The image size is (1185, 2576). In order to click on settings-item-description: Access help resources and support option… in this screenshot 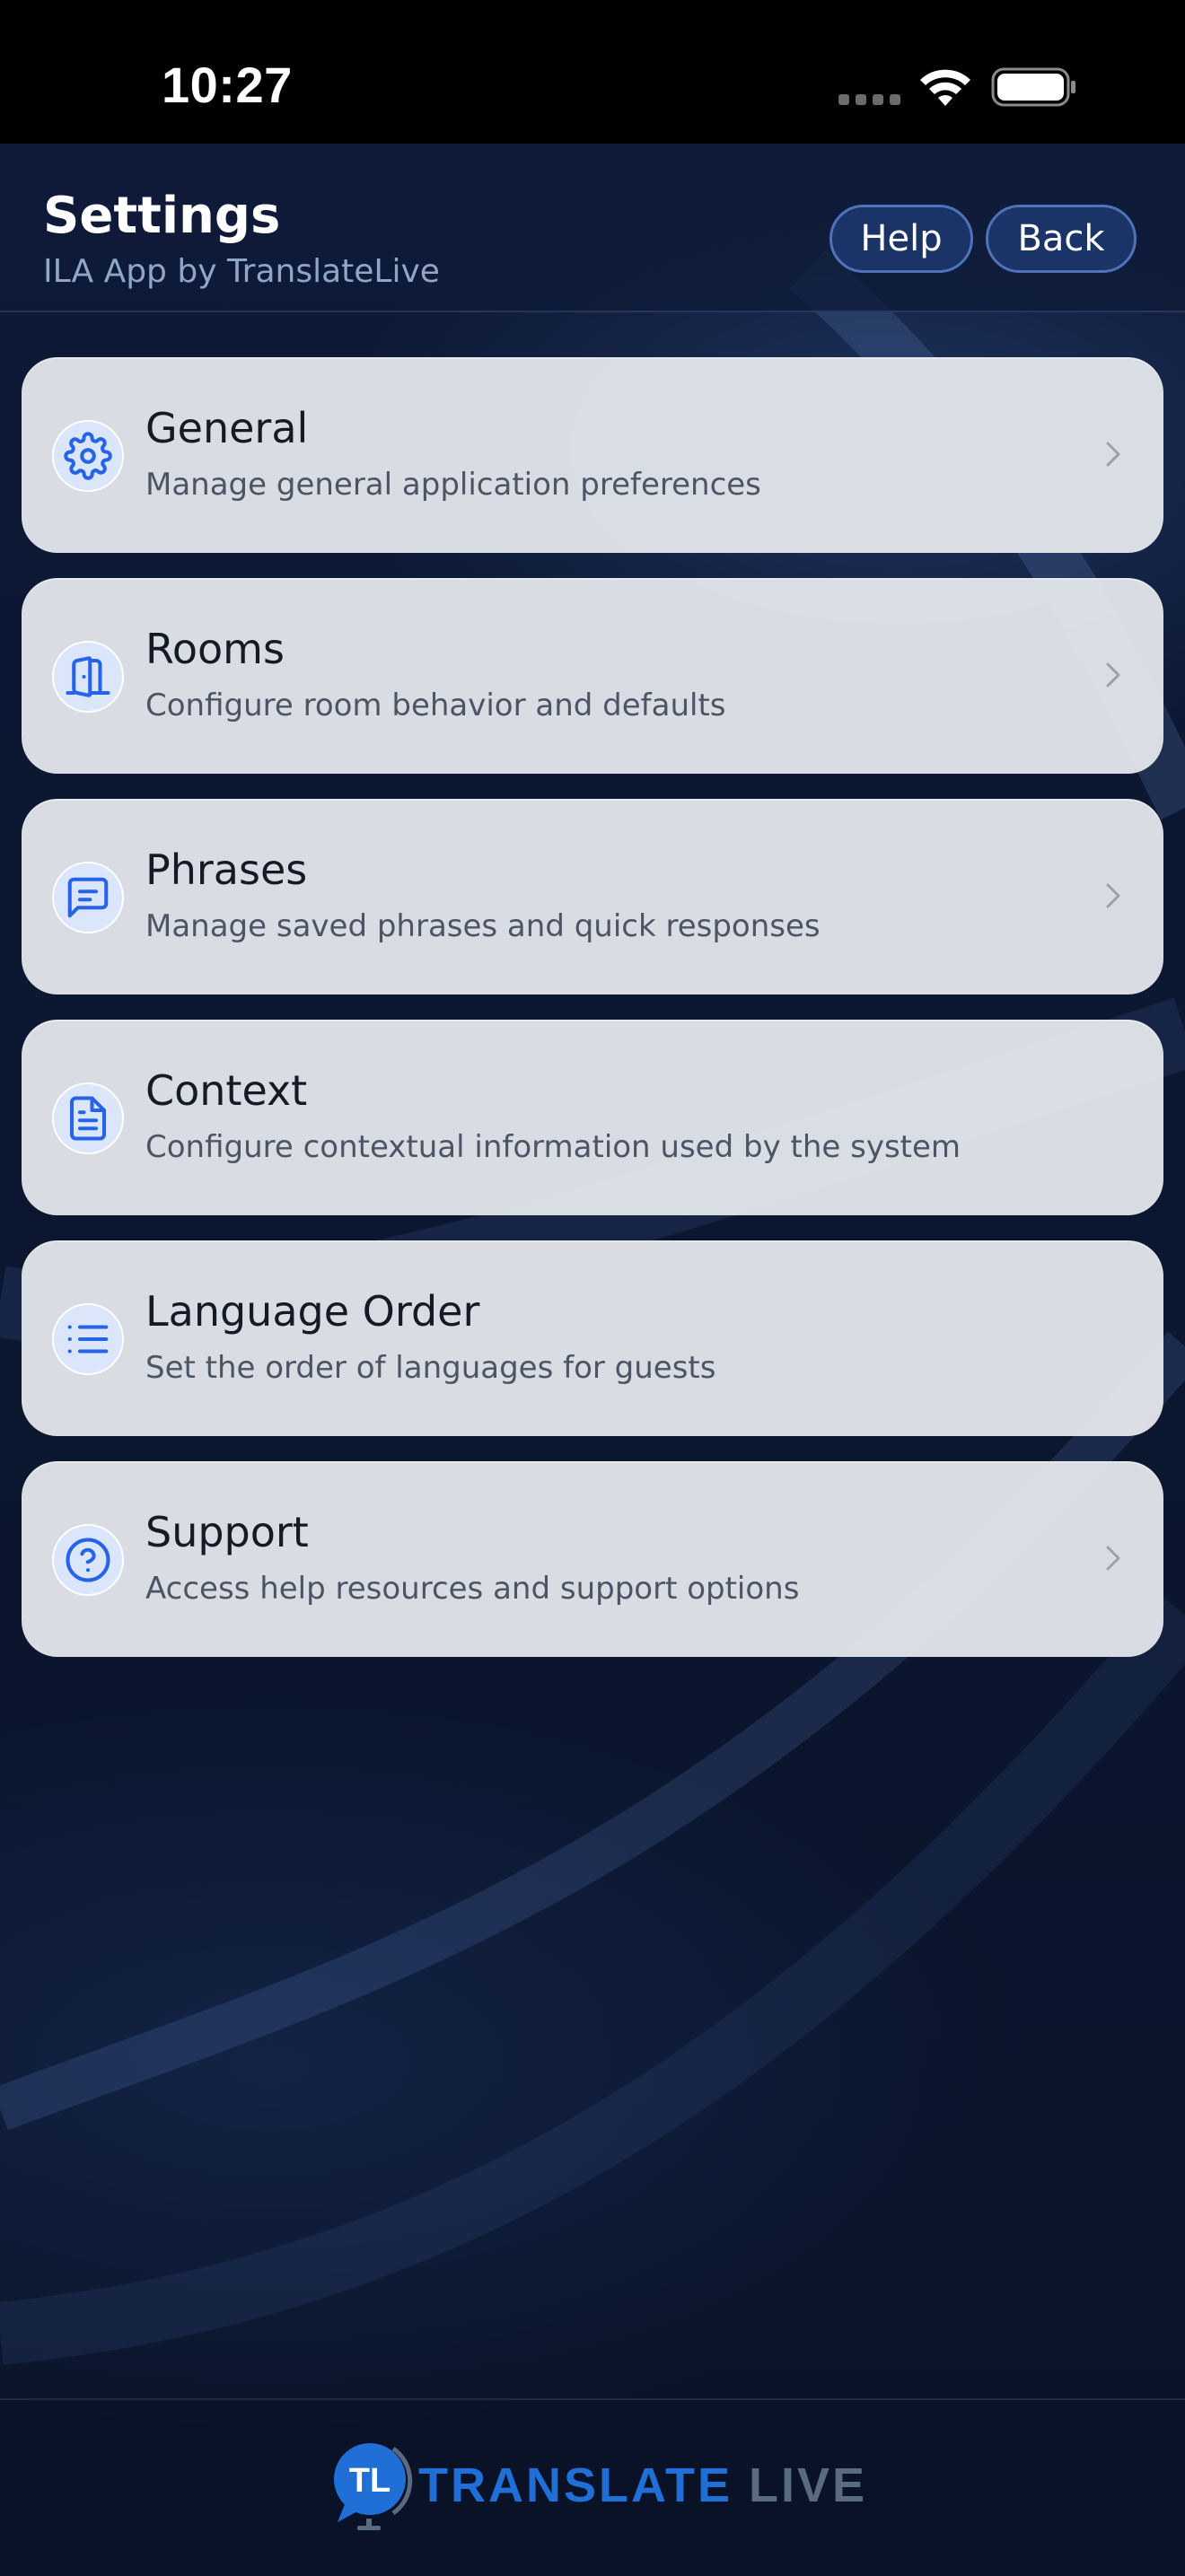, I will do `click(472, 1589)`.